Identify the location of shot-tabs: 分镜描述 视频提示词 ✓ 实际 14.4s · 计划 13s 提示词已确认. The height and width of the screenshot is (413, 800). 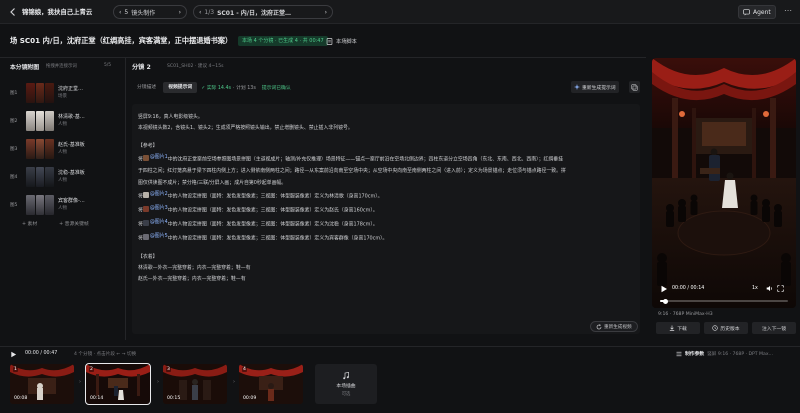
(211, 87).